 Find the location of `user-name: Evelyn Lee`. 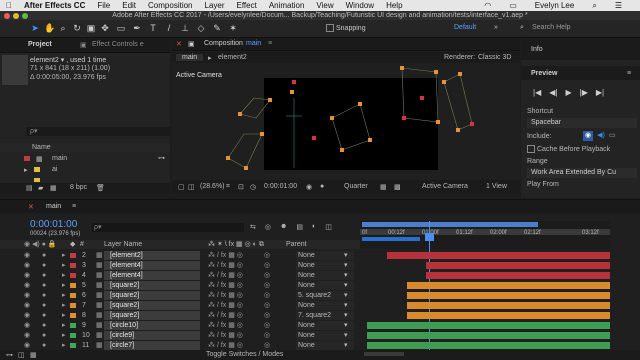

user-name: Evelyn Lee is located at coordinates (555, 5).